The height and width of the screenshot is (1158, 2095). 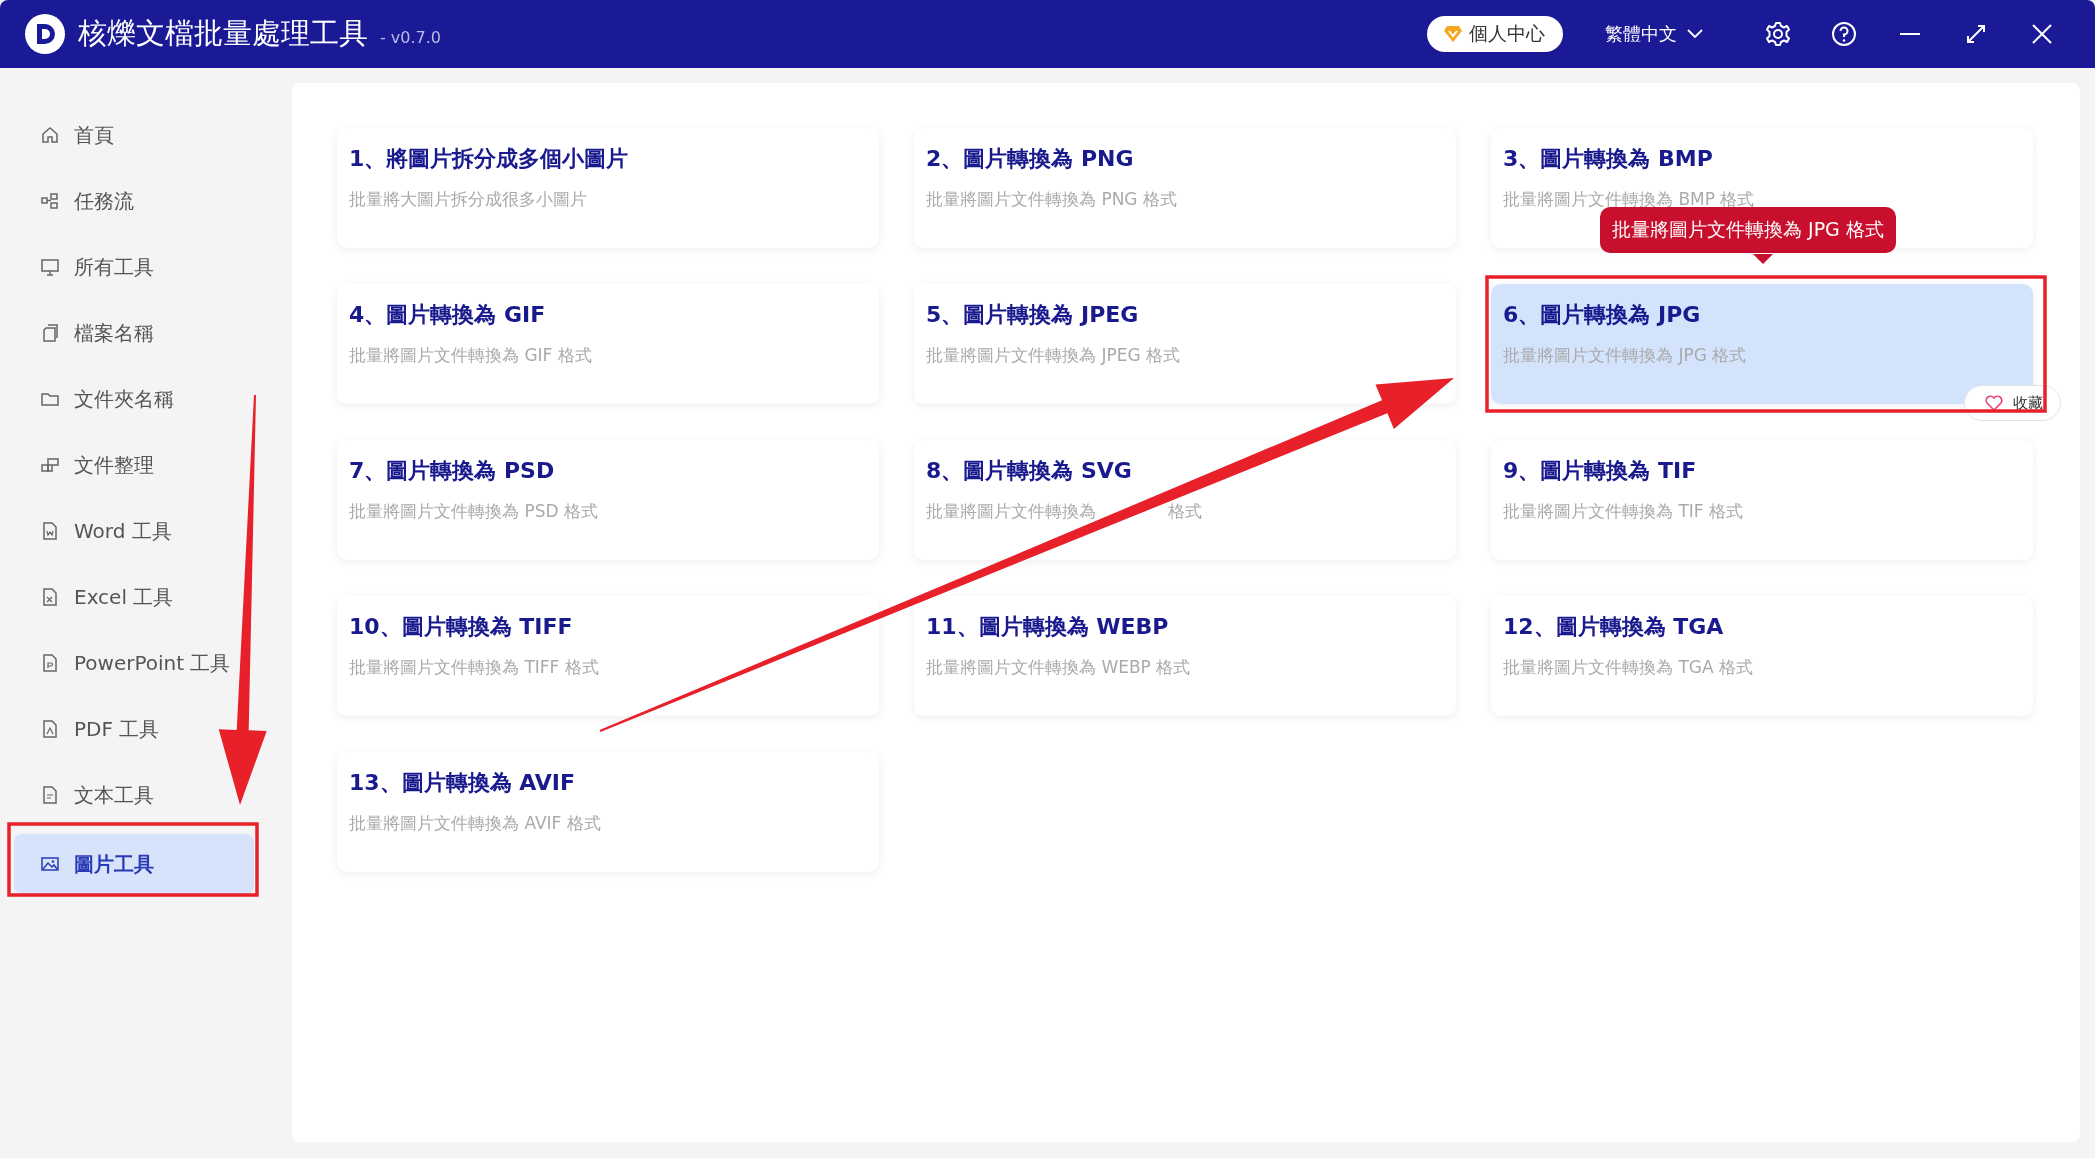 I want to click on sidebar-item: PowerPoint 工具, so click(x=126, y=663).